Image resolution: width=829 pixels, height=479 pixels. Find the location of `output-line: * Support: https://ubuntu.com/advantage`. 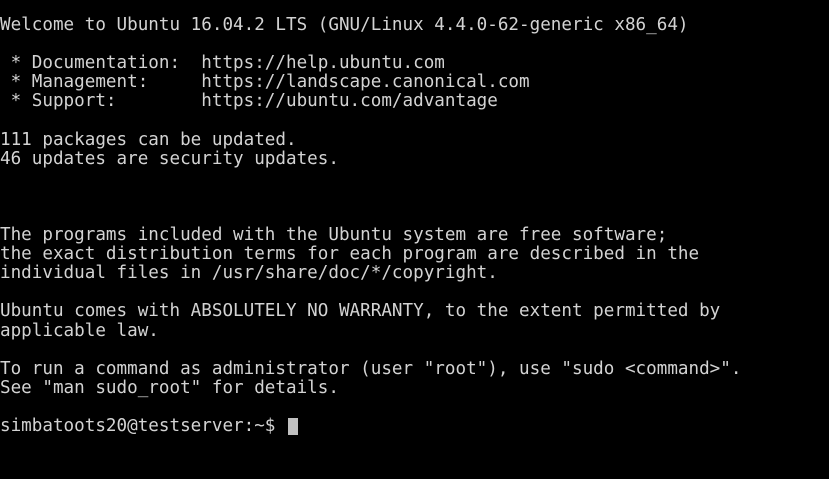

output-line: * Support: https://ubuntu.com/advantage is located at coordinates (249, 102).